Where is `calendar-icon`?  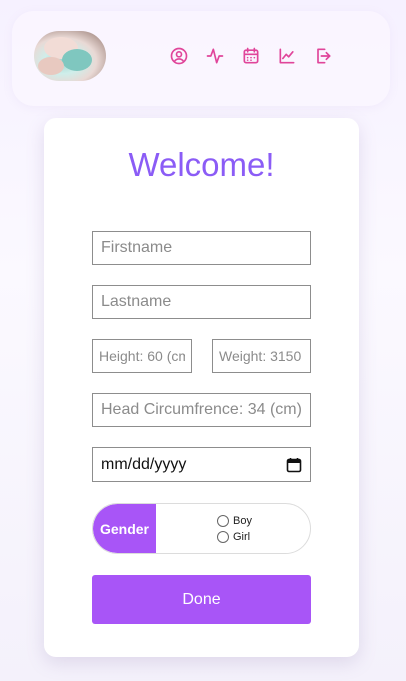
calendar-icon is located at coordinates (251, 56).